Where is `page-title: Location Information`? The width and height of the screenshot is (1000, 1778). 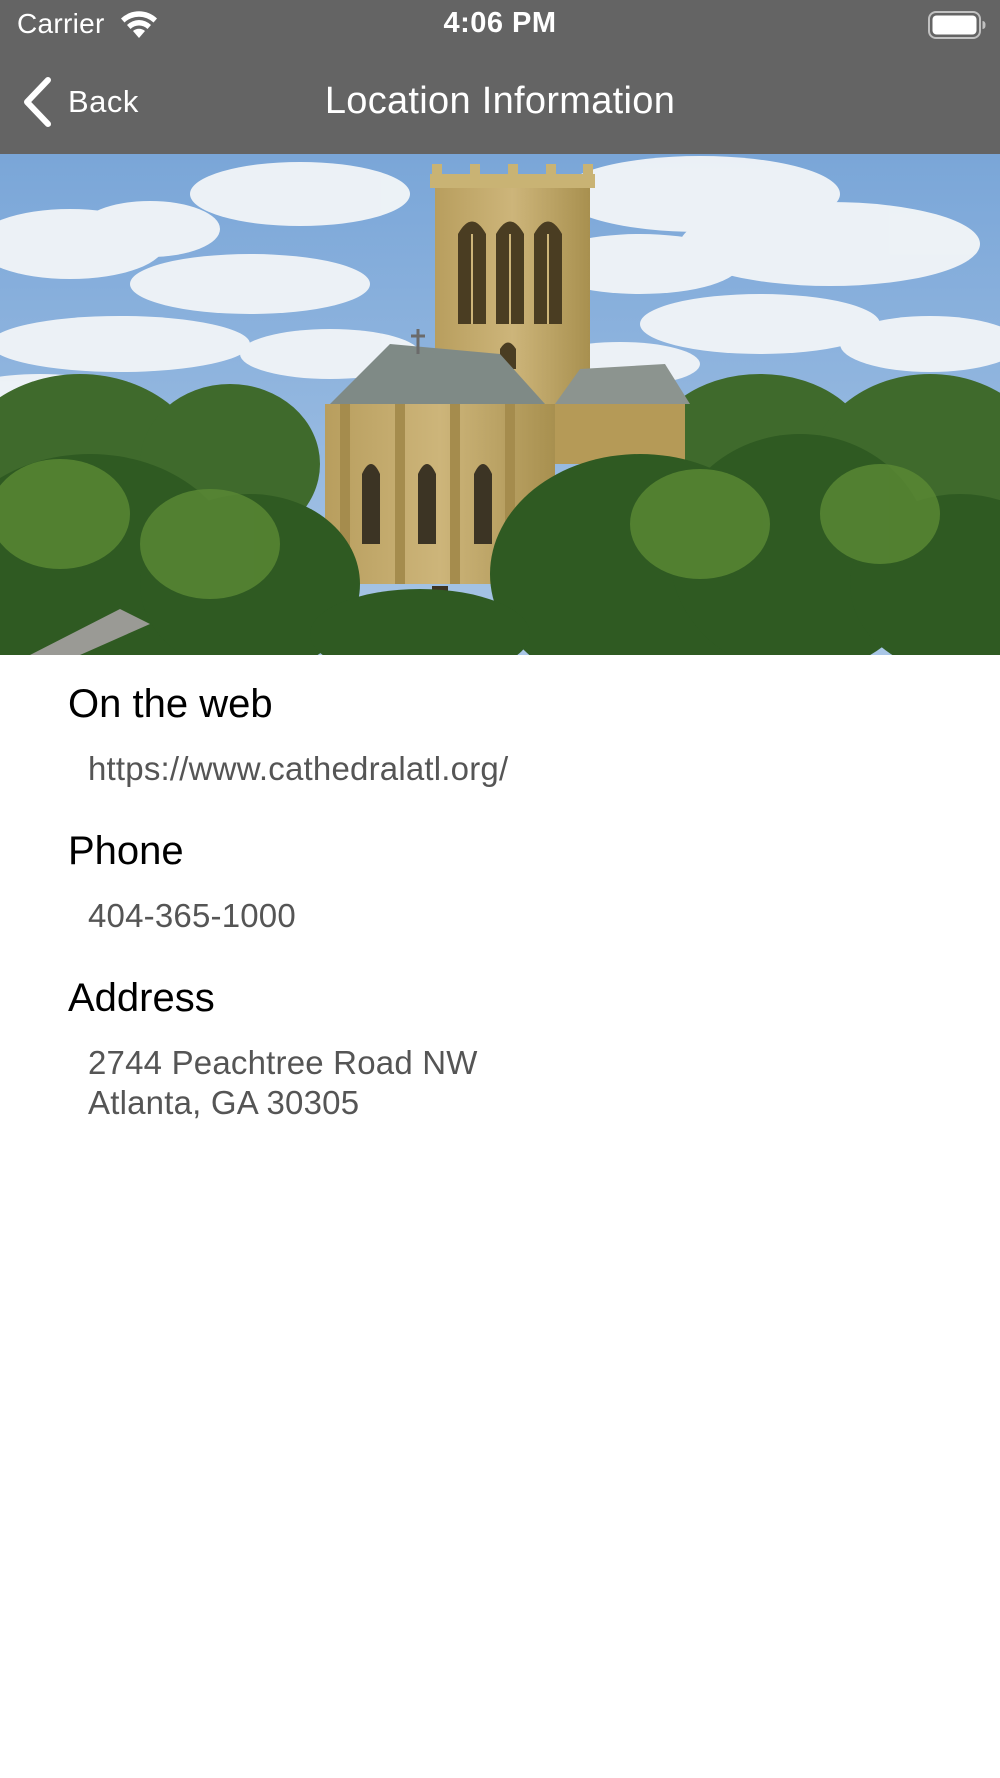
page-title: Location Information is located at coordinates (500, 101).